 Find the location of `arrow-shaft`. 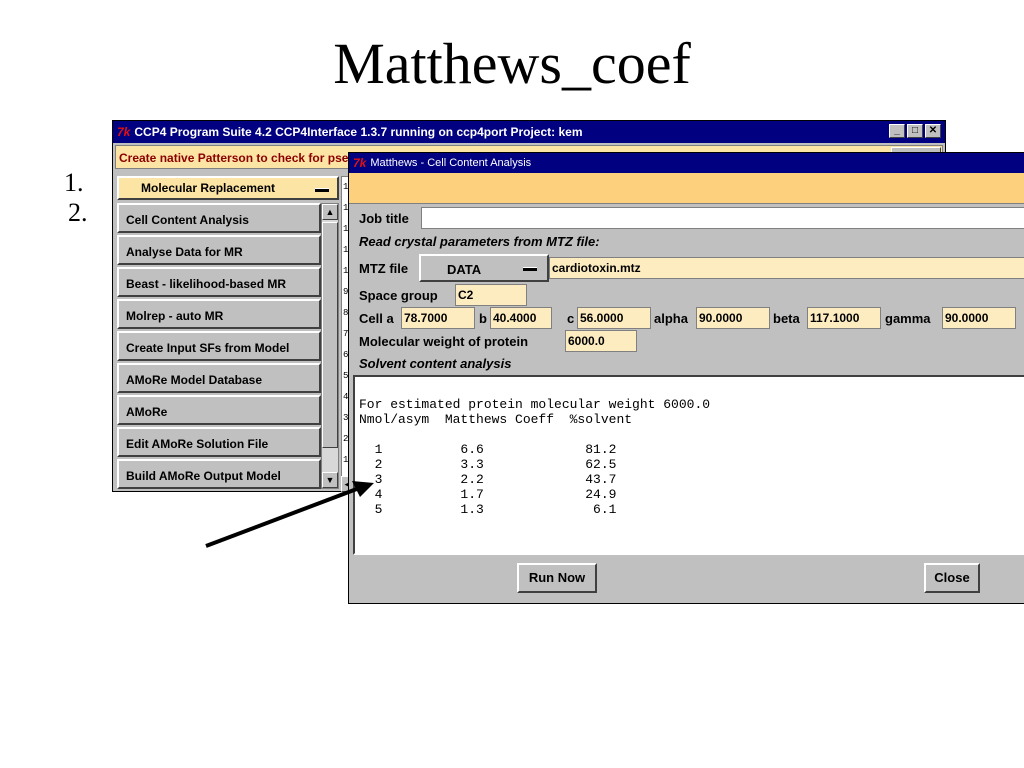

arrow-shaft is located at coordinates (284, 516).